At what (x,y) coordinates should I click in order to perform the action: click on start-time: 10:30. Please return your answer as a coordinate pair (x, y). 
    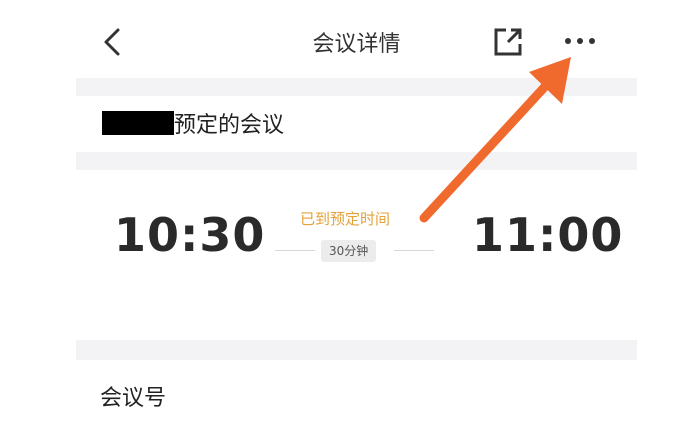
    Looking at the image, I should click on (190, 235).